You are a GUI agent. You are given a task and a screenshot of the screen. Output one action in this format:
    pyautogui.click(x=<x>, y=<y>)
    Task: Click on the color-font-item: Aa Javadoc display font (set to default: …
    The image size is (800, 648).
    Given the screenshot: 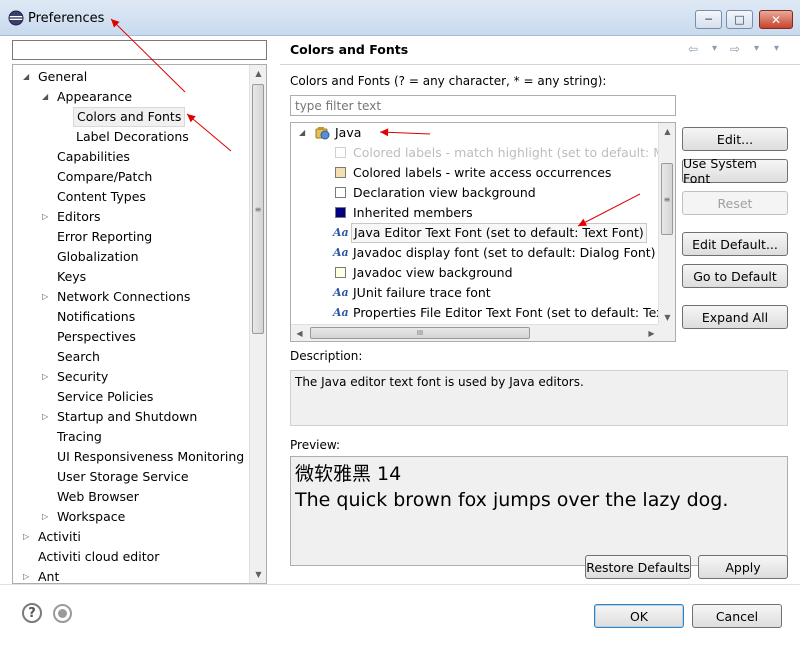 What is the action you would take?
    pyautogui.click(x=496, y=253)
    